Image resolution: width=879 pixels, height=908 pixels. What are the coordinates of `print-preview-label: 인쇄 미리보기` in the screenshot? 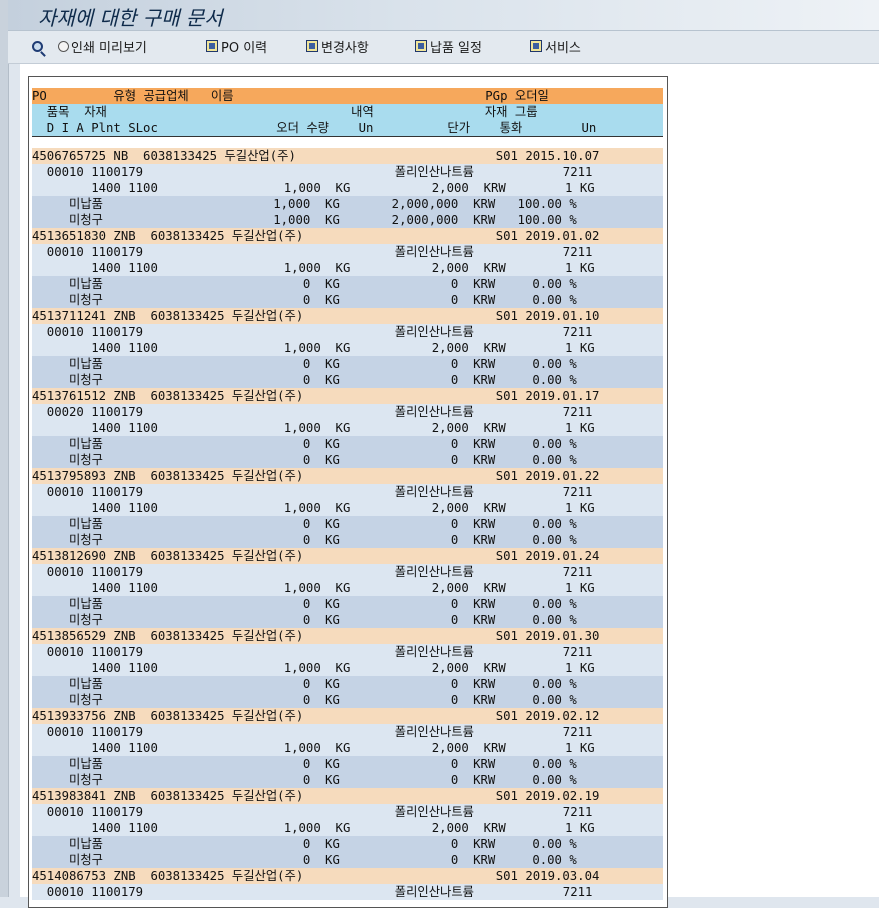 It's located at (109, 48).